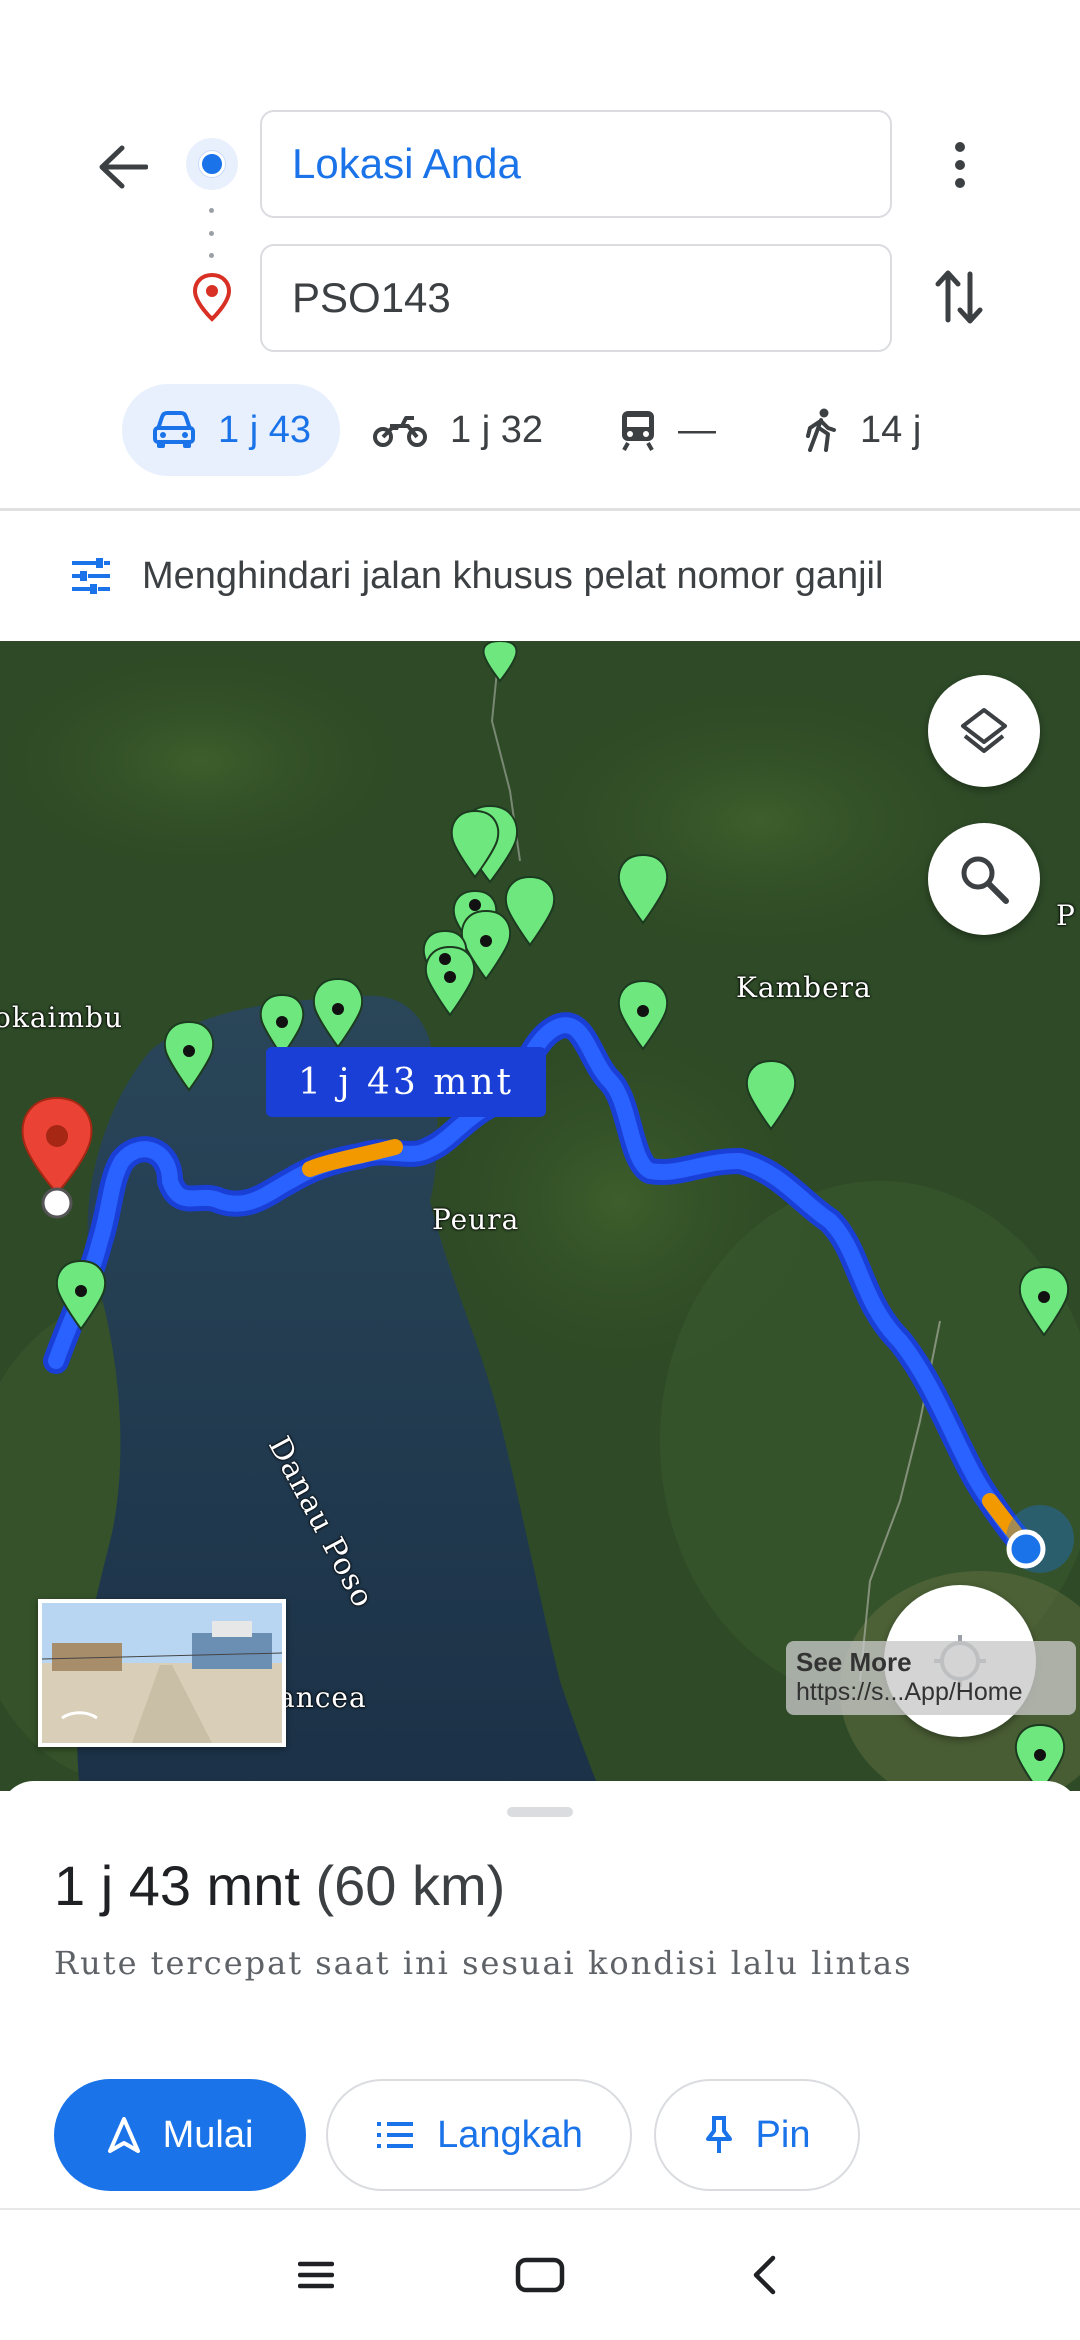  I want to click on motorcycle-icon, so click(400, 431).